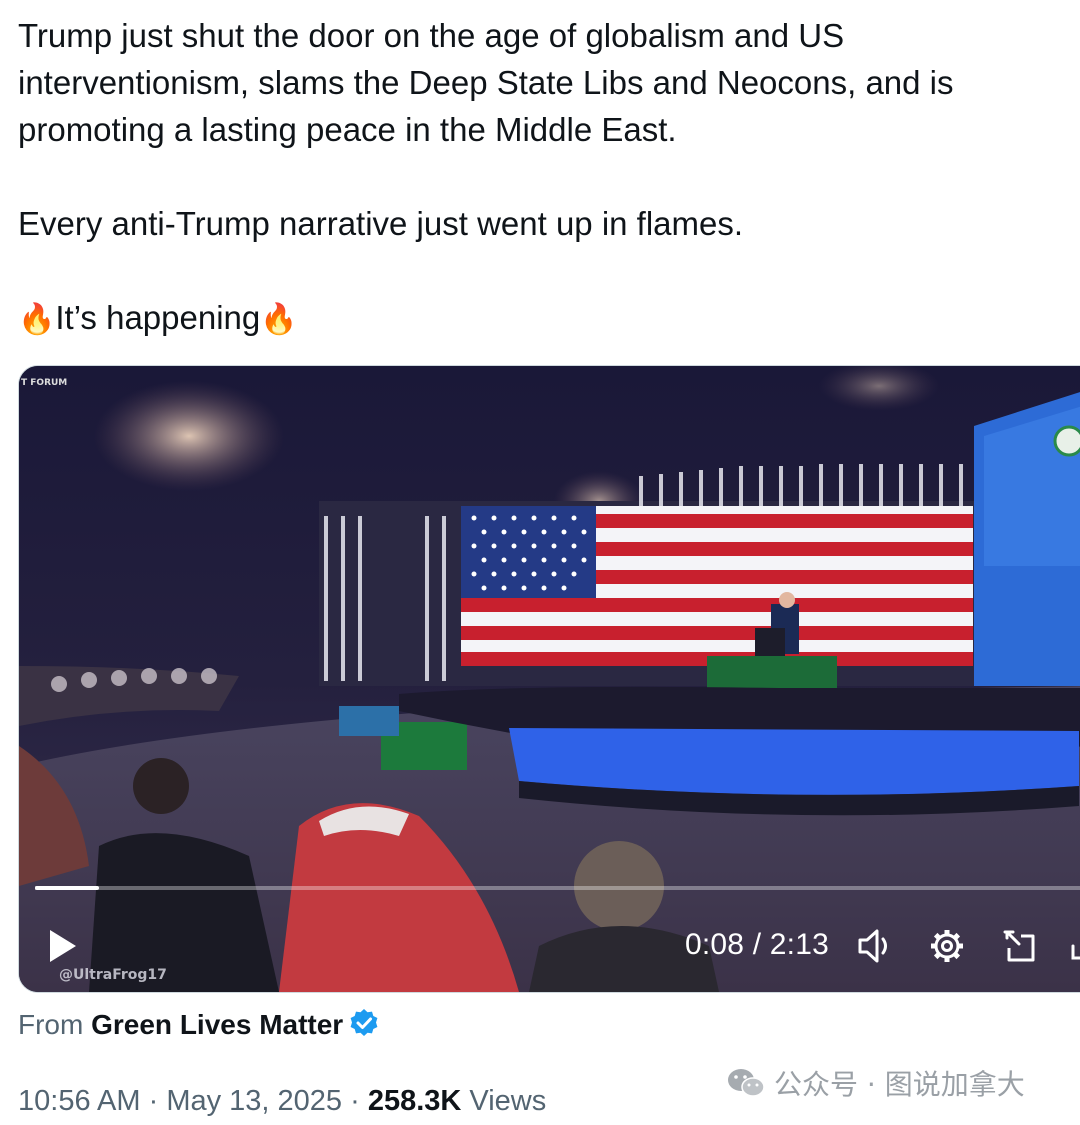 Image resolution: width=1080 pixels, height=1125 pixels. I want to click on verified-badge-icon, so click(364, 1022).